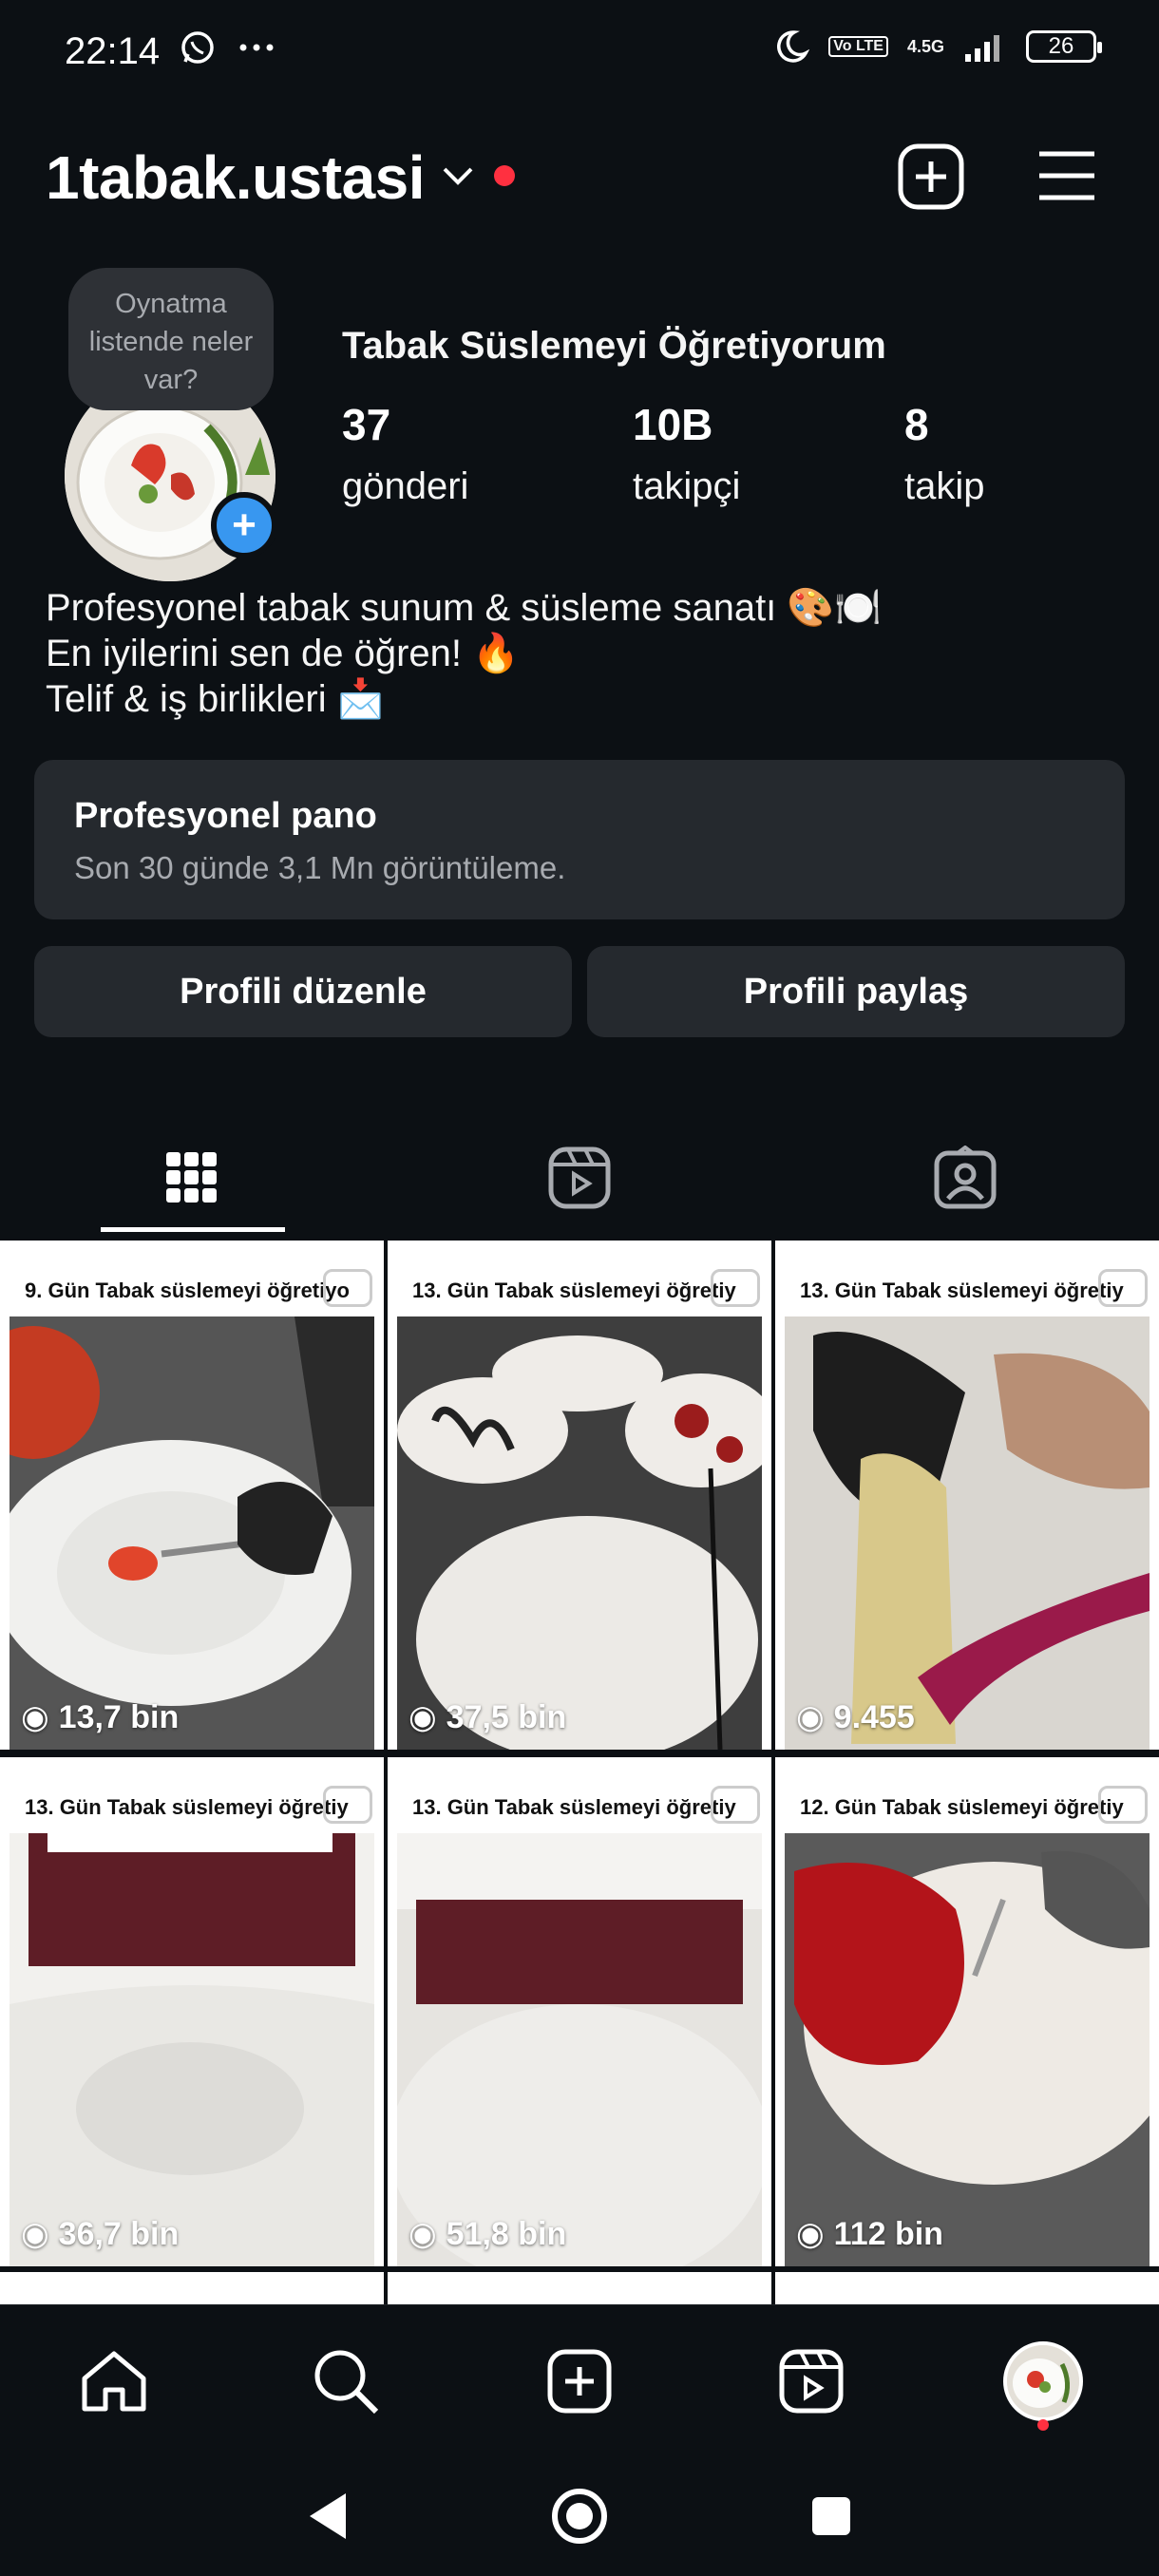  I want to click on moon-icon, so click(793, 46).